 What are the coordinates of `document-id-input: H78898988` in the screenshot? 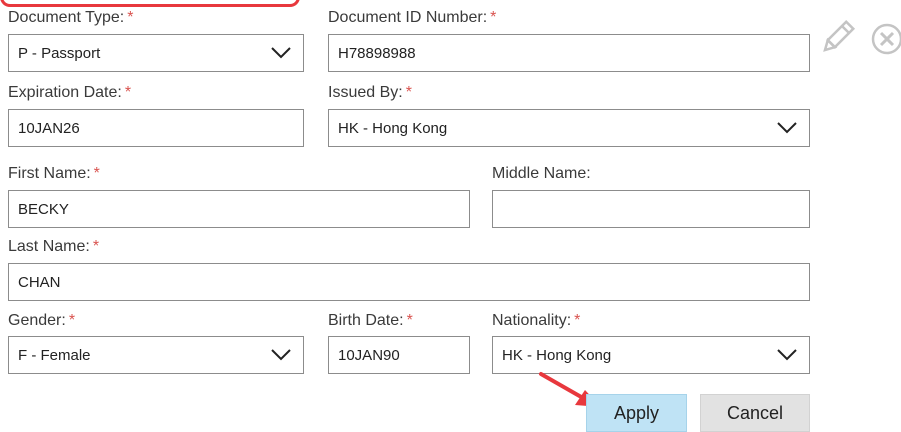 It's located at (569, 53).